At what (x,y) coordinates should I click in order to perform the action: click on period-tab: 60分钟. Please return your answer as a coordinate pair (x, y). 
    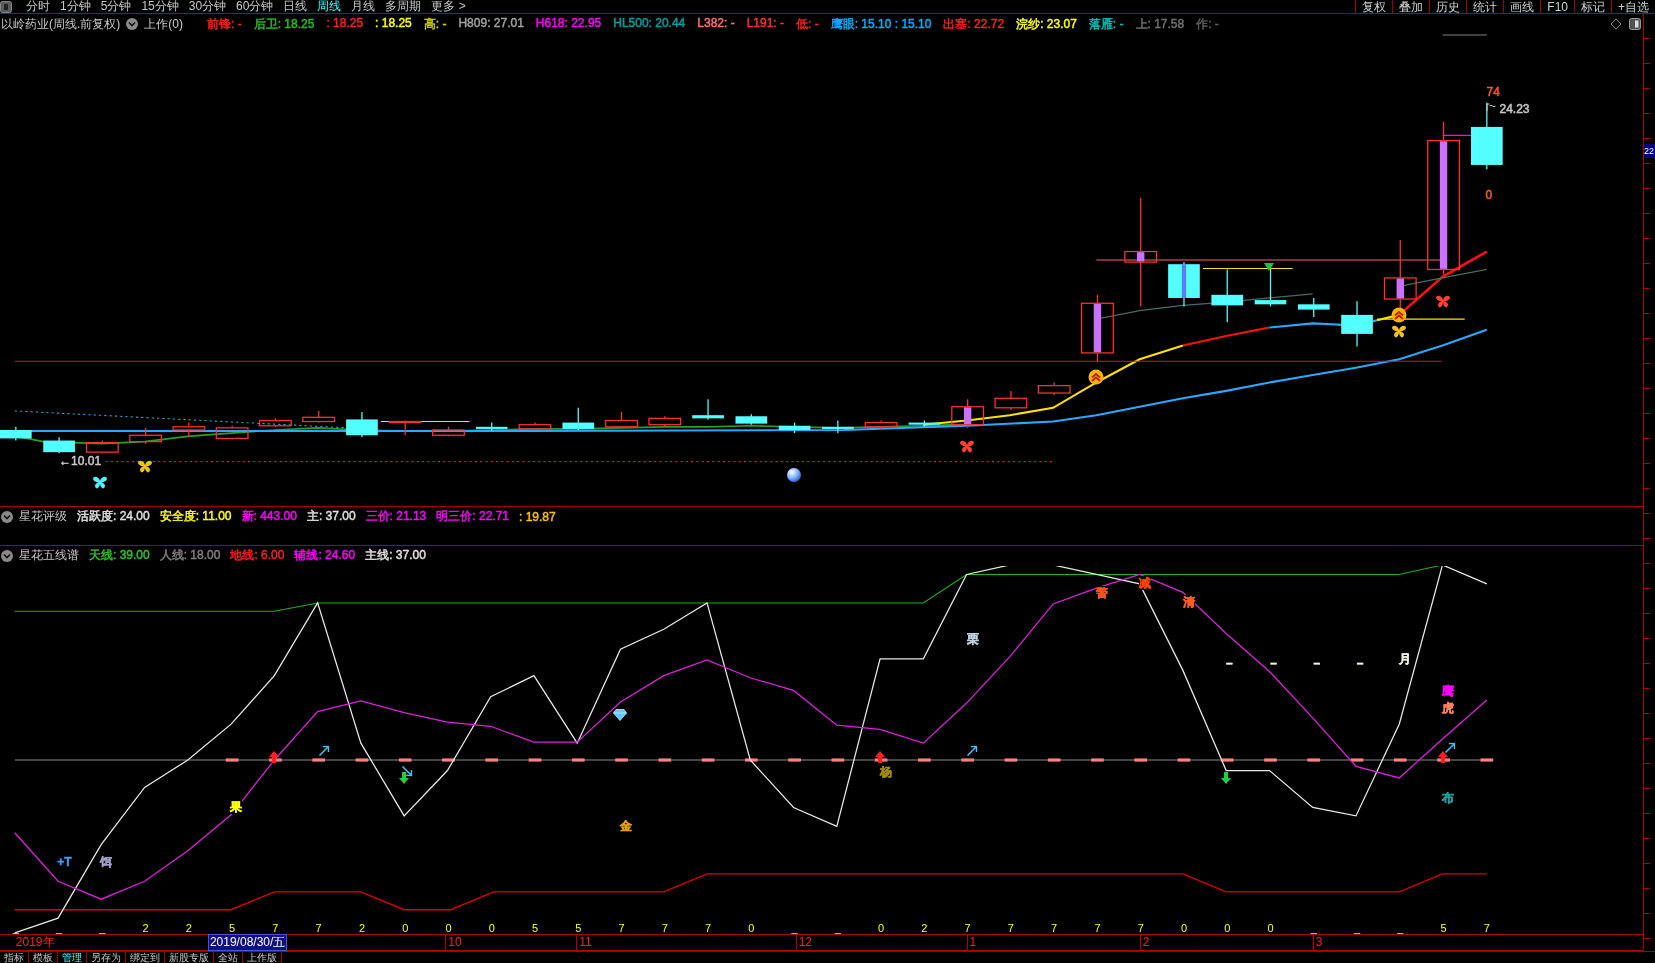
    Looking at the image, I should click on (255, 6).